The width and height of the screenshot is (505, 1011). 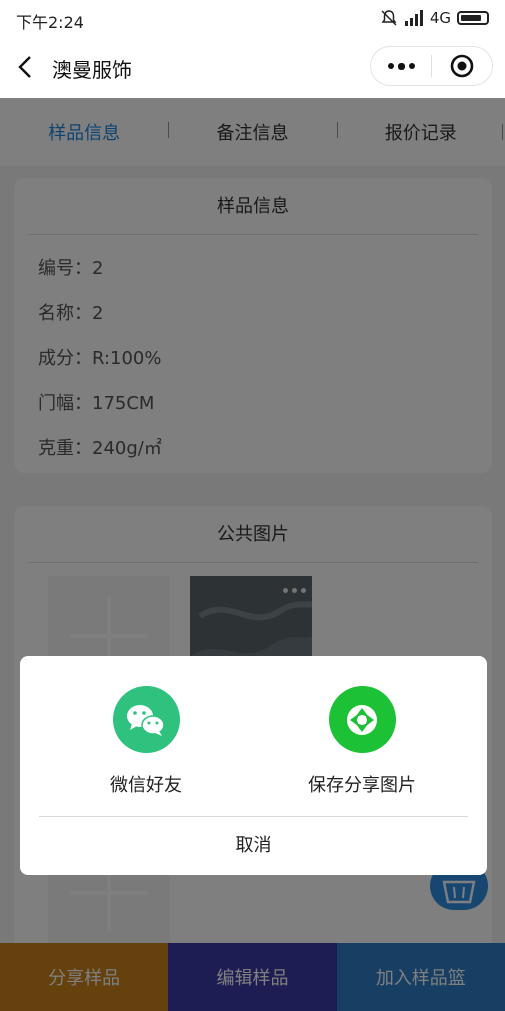 What do you see at coordinates (92, 70) in the screenshot?
I see `page-title: 澳曼服饰` at bounding box center [92, 70].